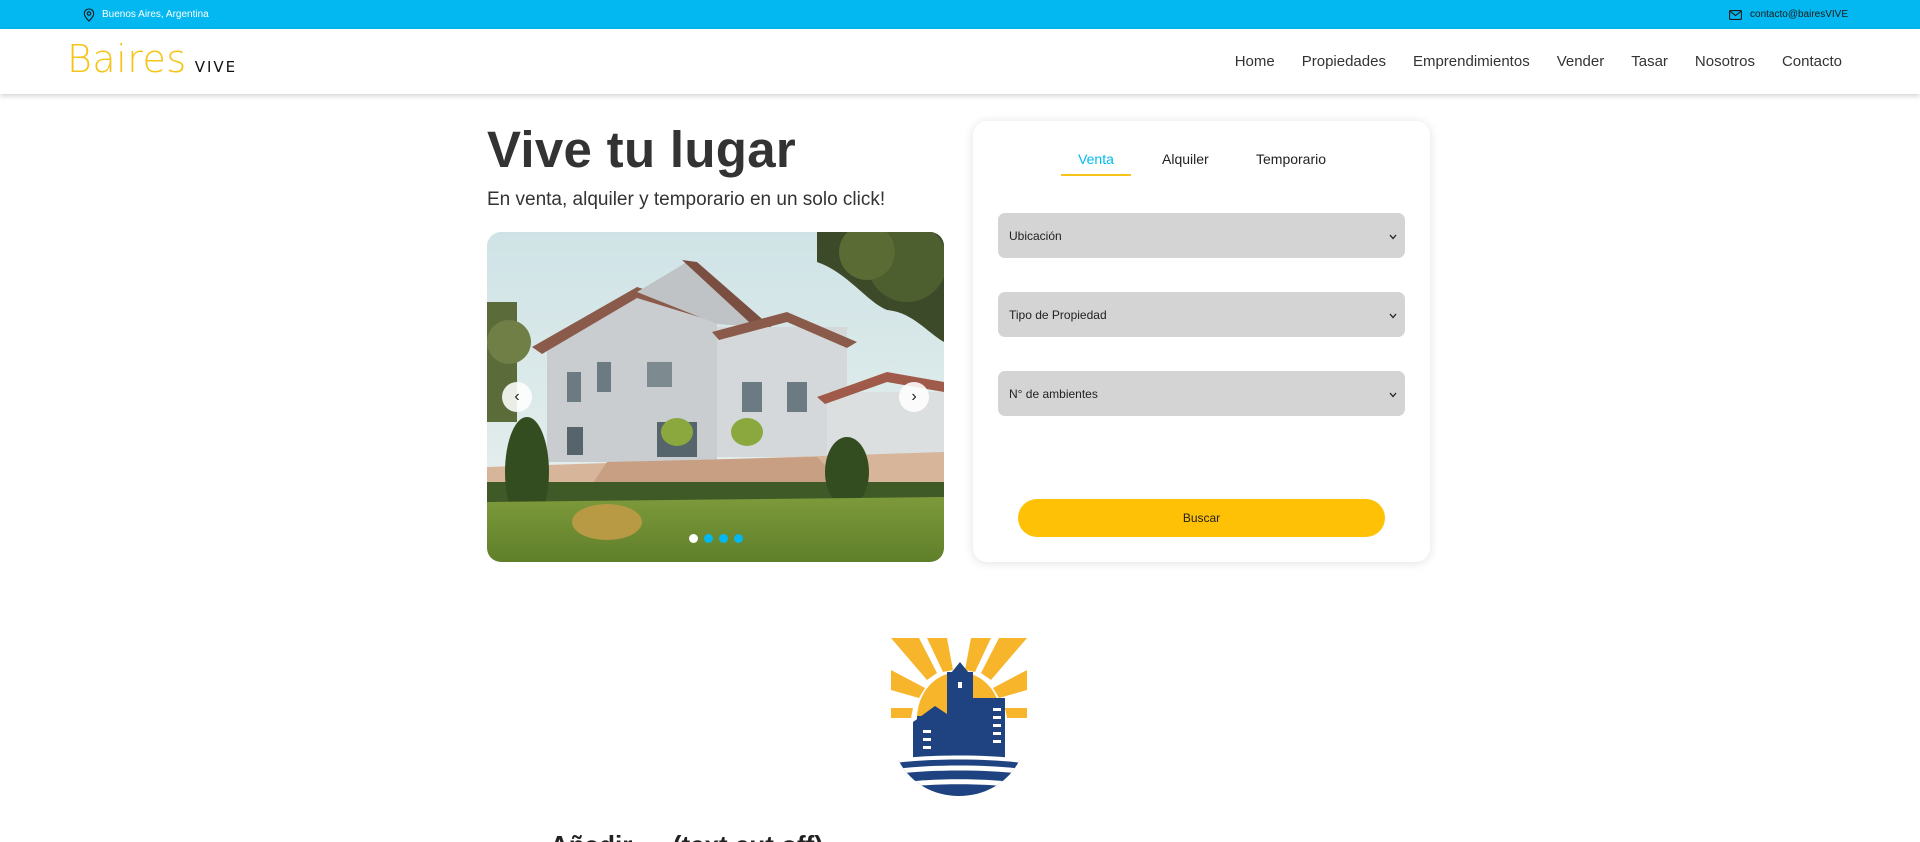  Describe the element at coordinates (1255, 61) in the screenshot. I see `nav-item-home: Home` at that location.